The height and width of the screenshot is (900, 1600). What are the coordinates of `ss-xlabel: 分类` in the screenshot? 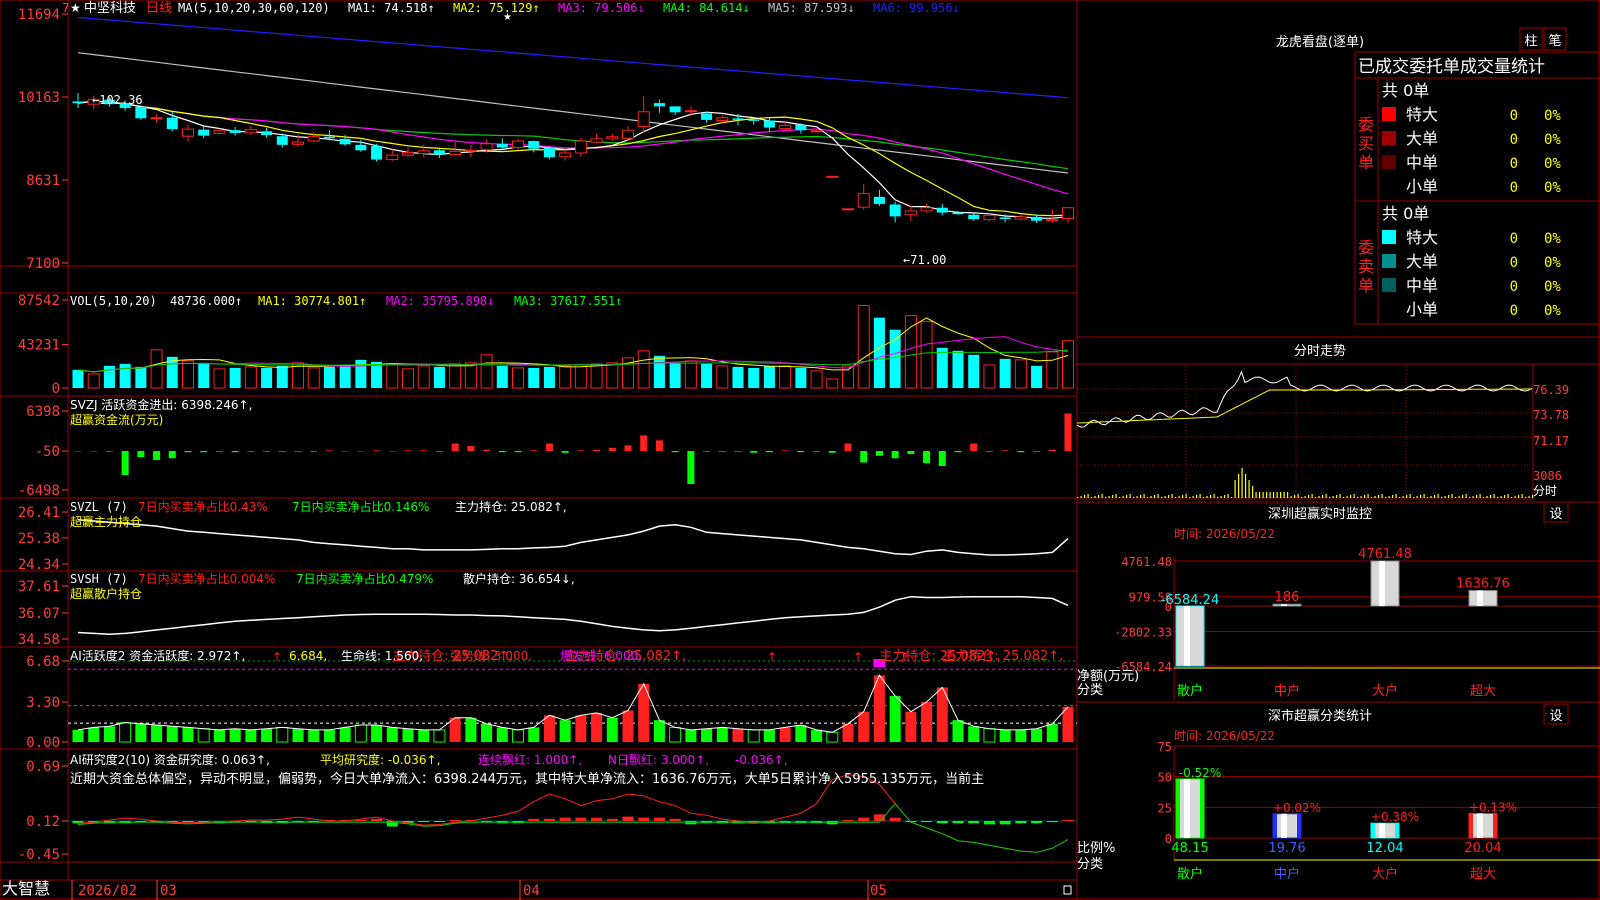 It's located at (1090, 864).